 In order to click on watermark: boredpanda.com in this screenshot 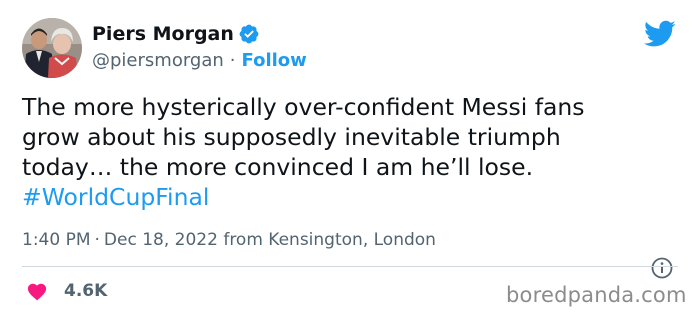, I will do `click(596, 295)`.